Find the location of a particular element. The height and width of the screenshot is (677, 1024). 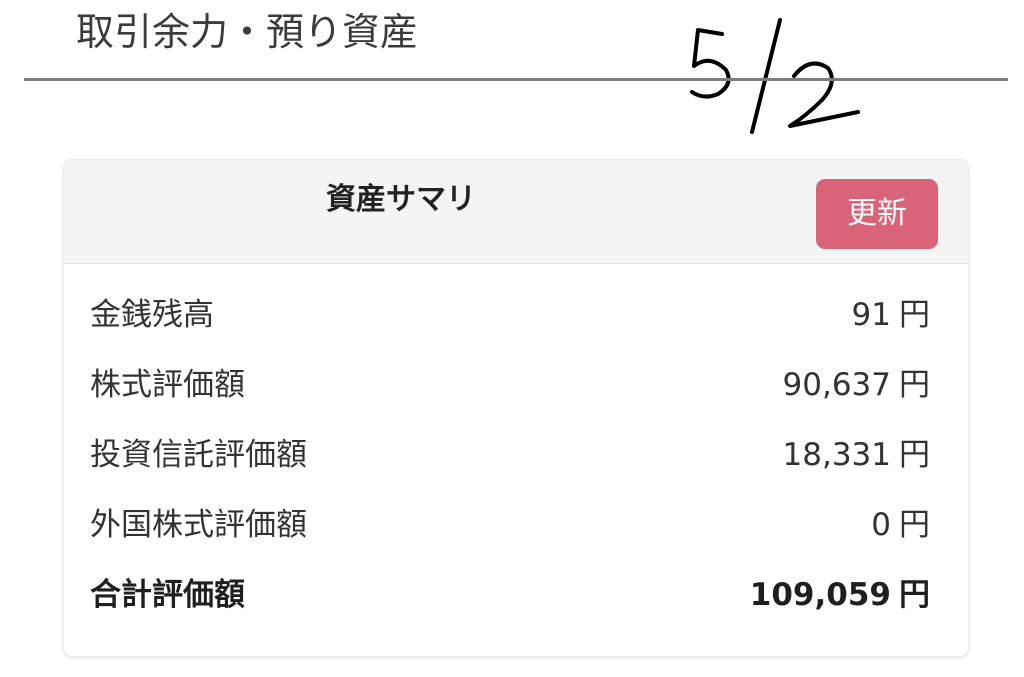

row-label: 株式評価額 is located at coordinates (167, 385).